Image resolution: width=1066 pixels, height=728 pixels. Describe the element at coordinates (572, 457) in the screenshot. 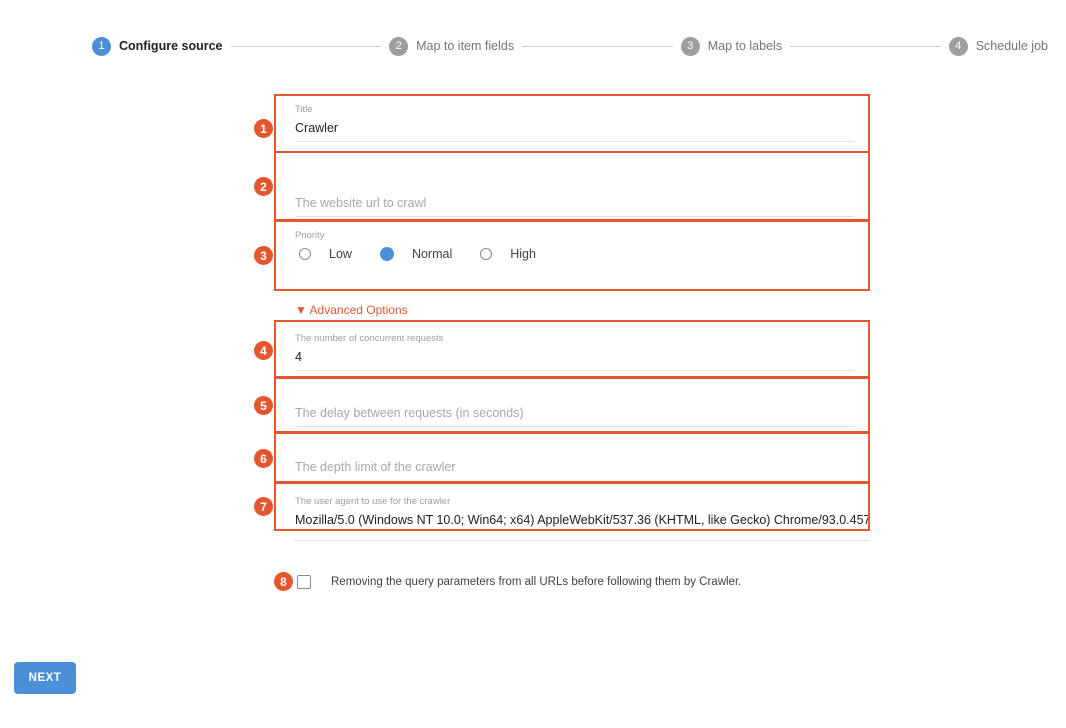

I see `depth-limit-field: The depth limit of the crawler` at that location.